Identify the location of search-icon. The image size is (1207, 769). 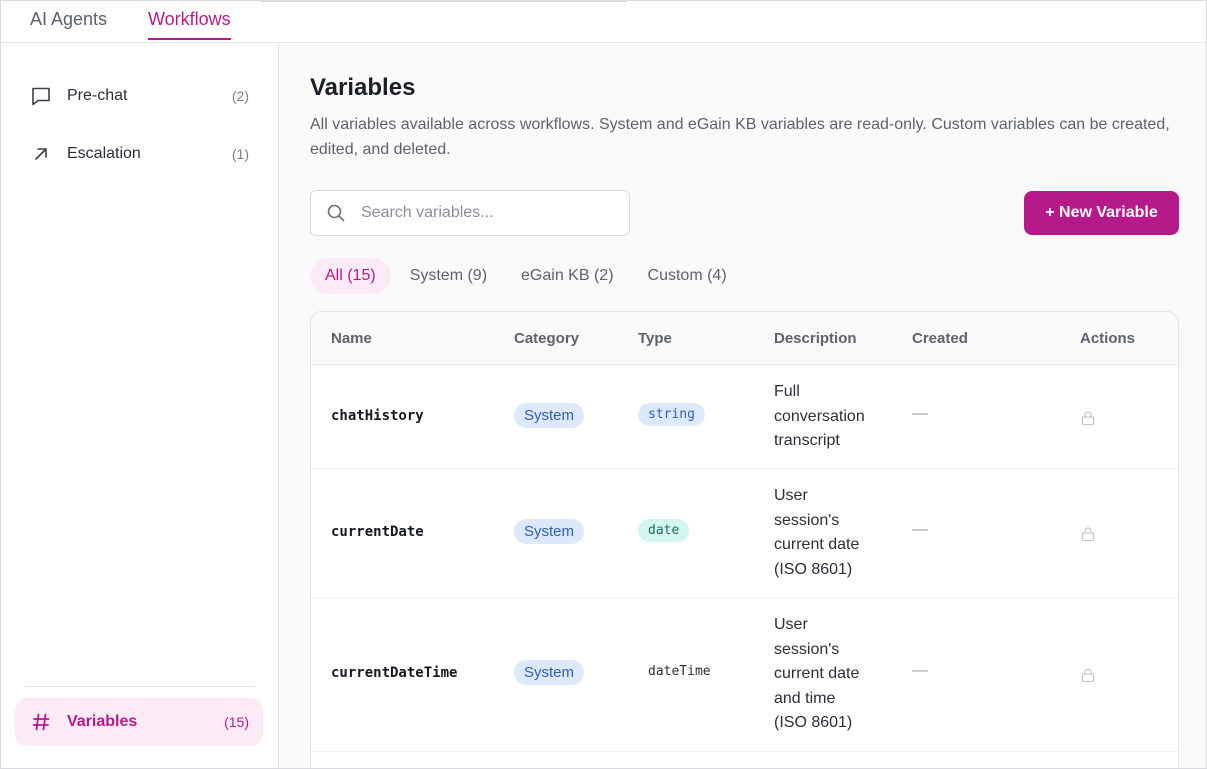
(336, 213).